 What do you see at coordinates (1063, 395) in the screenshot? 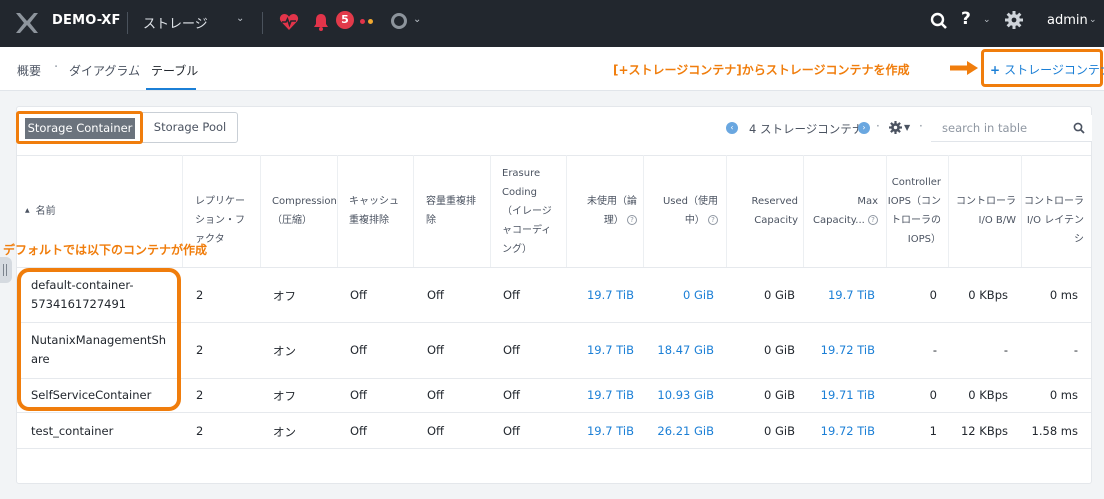
I see `cell-latency: 0 ms` at bounding box center [1063, 395].